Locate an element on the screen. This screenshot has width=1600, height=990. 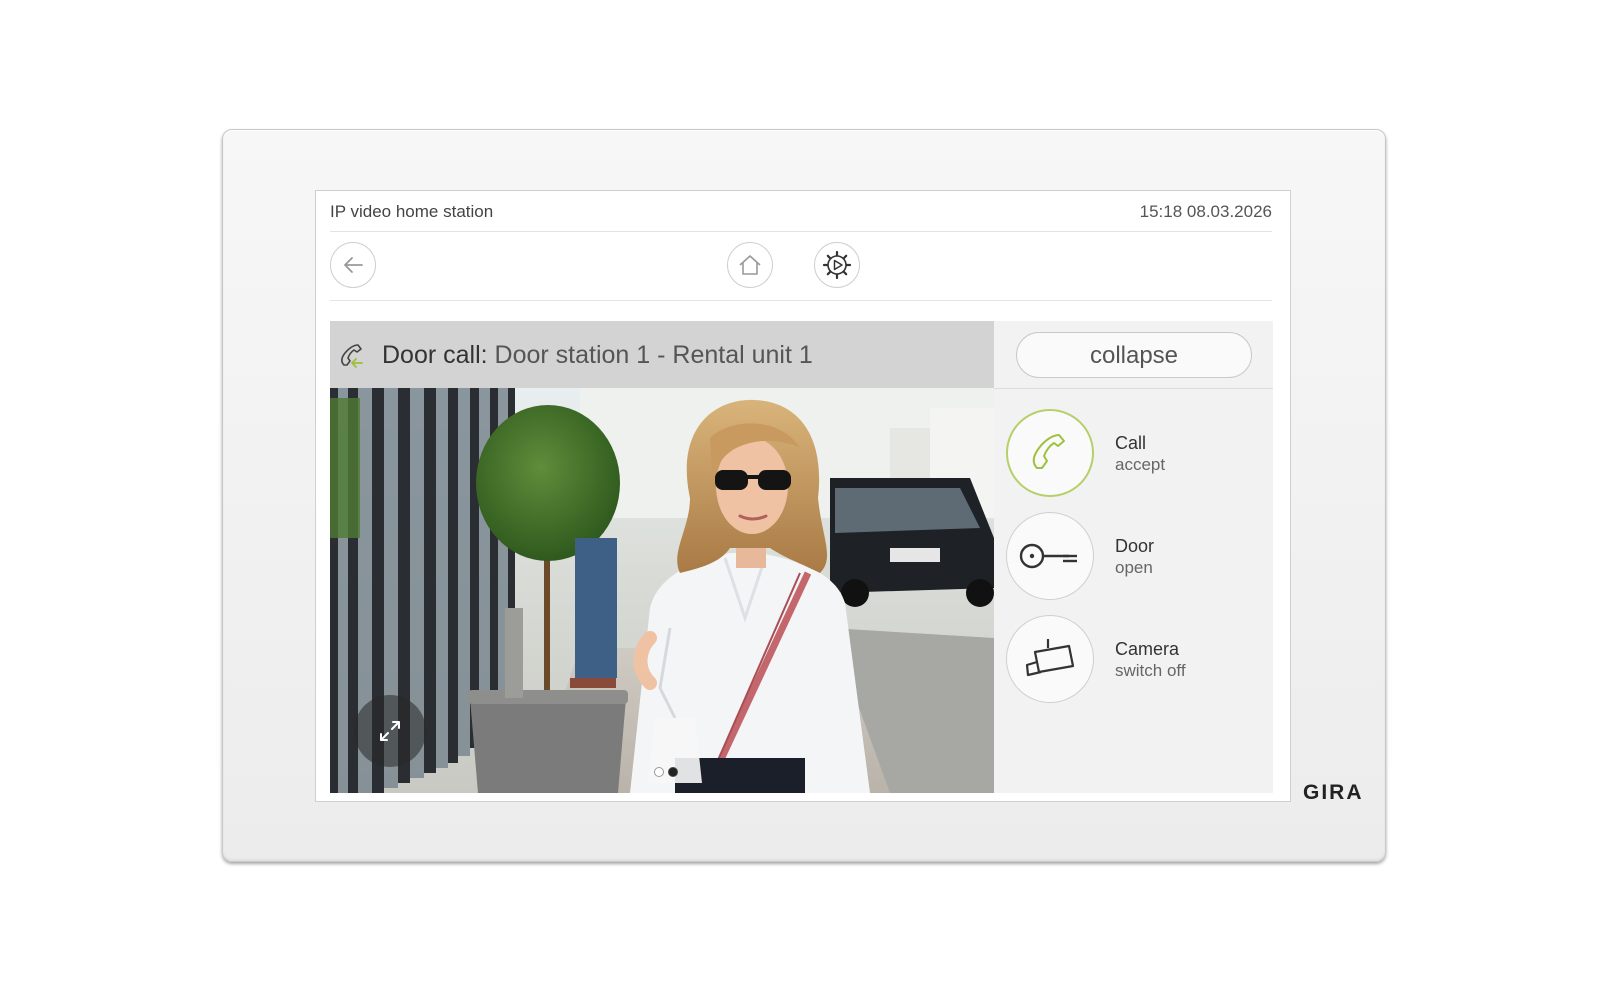
fullscreen-button is located at coordinates (390, 731).